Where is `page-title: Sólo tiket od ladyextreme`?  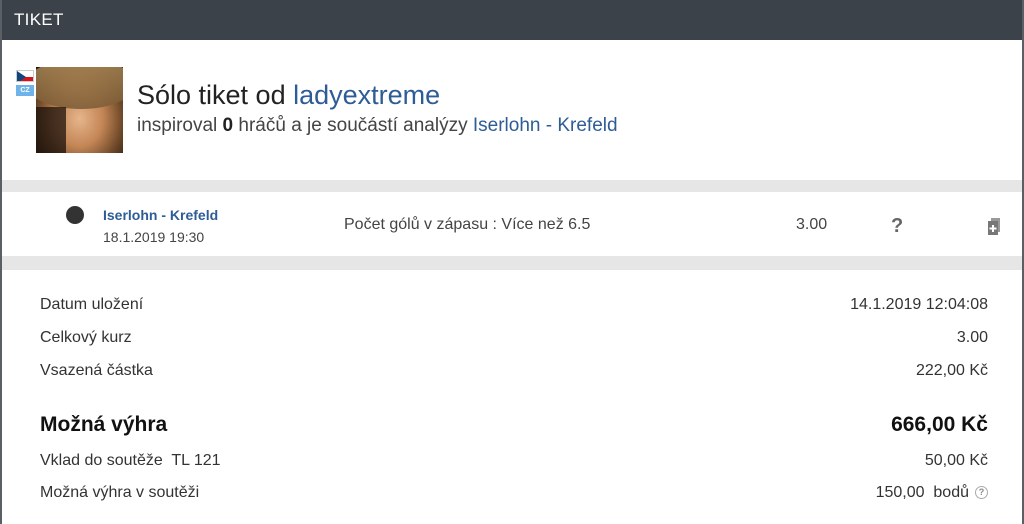 page-title: Sólo tiket od ladyextreme is located at coordinates (288, 95).